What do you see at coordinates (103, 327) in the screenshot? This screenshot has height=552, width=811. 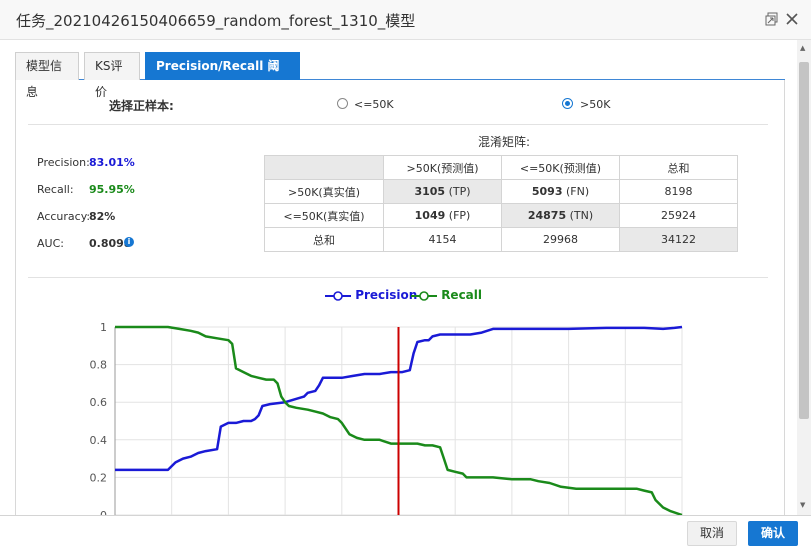 I see `y-tick-label: 1` at bounding box center [103, 327].